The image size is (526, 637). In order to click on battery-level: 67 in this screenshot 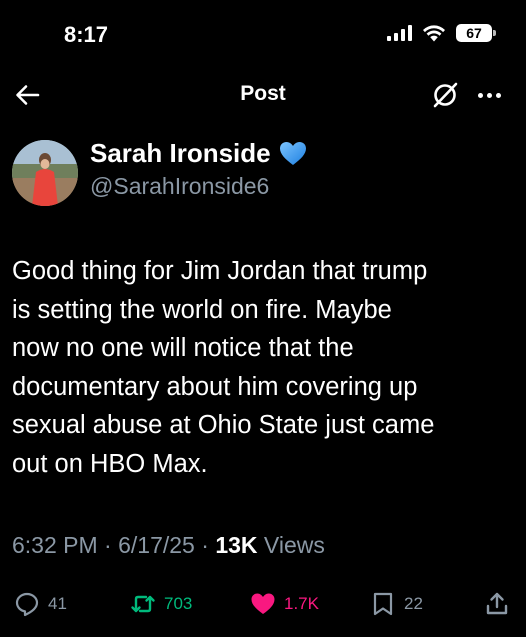, I will do `click(474, 33)`.